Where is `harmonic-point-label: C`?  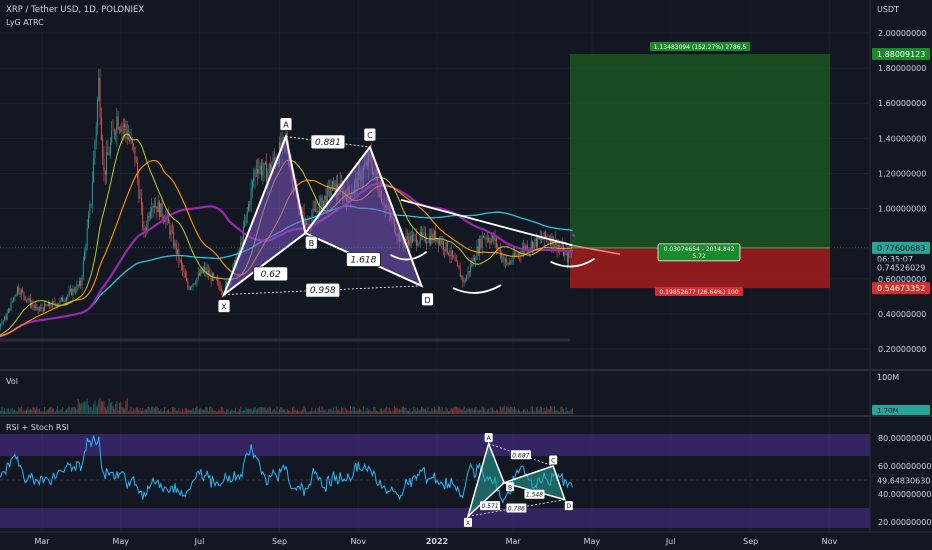 harmonic-point-label: C is located at coordinates (370, 135).